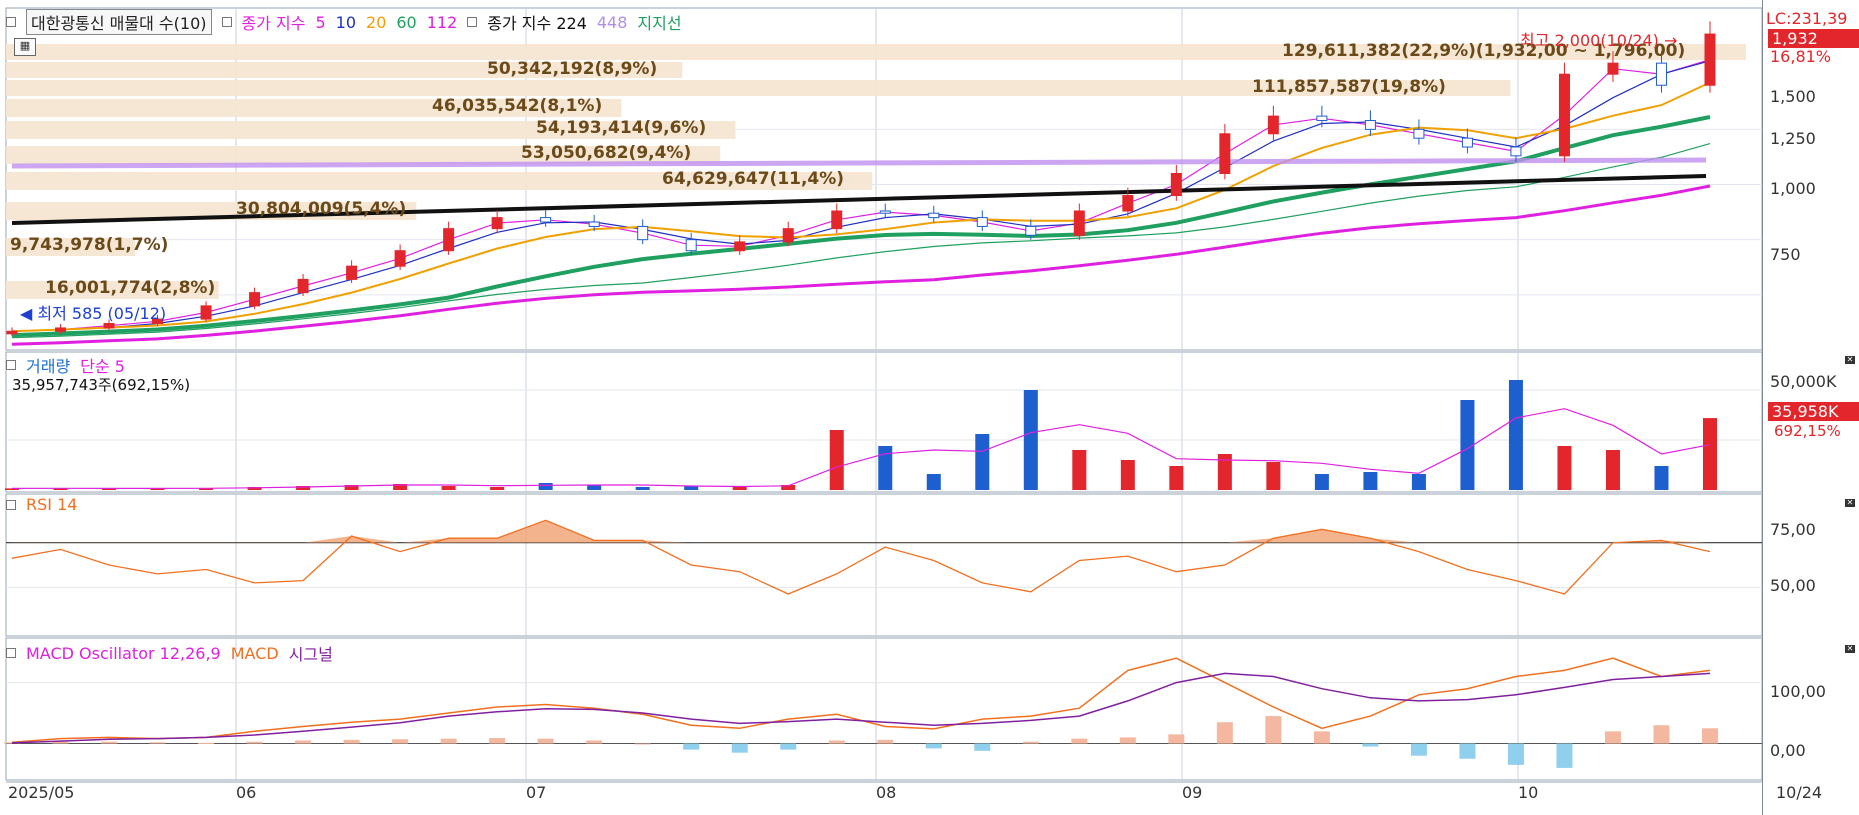 This screenshot has height=815, width=1859. What do you see at coordinates (346, 22) in the screenshot?
I see `legend-ma-10: 10` at bounding box center [346, 22].